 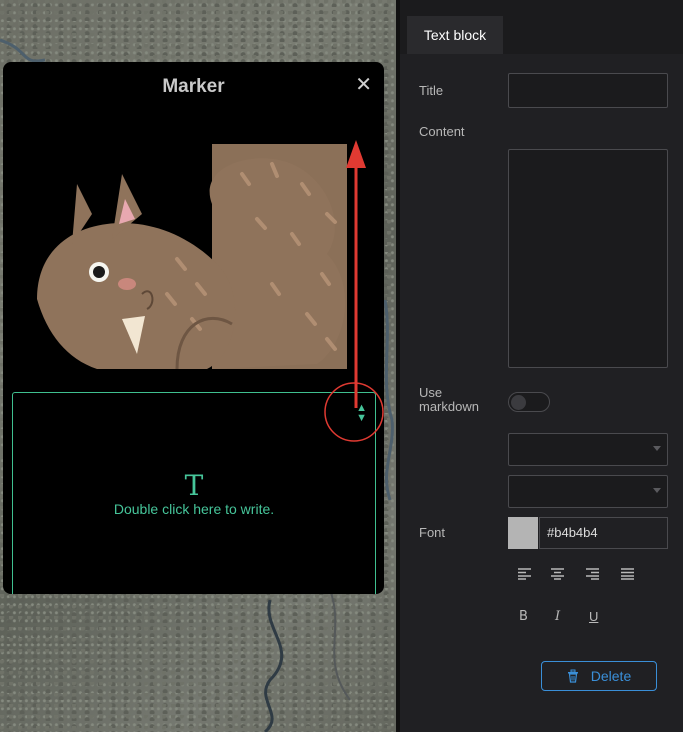 I want to click on text-icon: T, so click(x=194, y=485).